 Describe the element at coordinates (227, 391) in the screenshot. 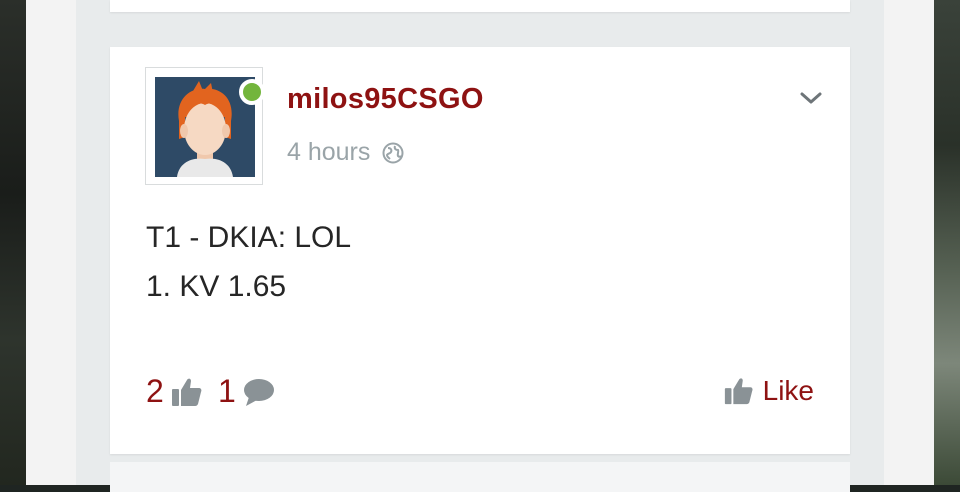

I see `comments-count: 1` at that location.